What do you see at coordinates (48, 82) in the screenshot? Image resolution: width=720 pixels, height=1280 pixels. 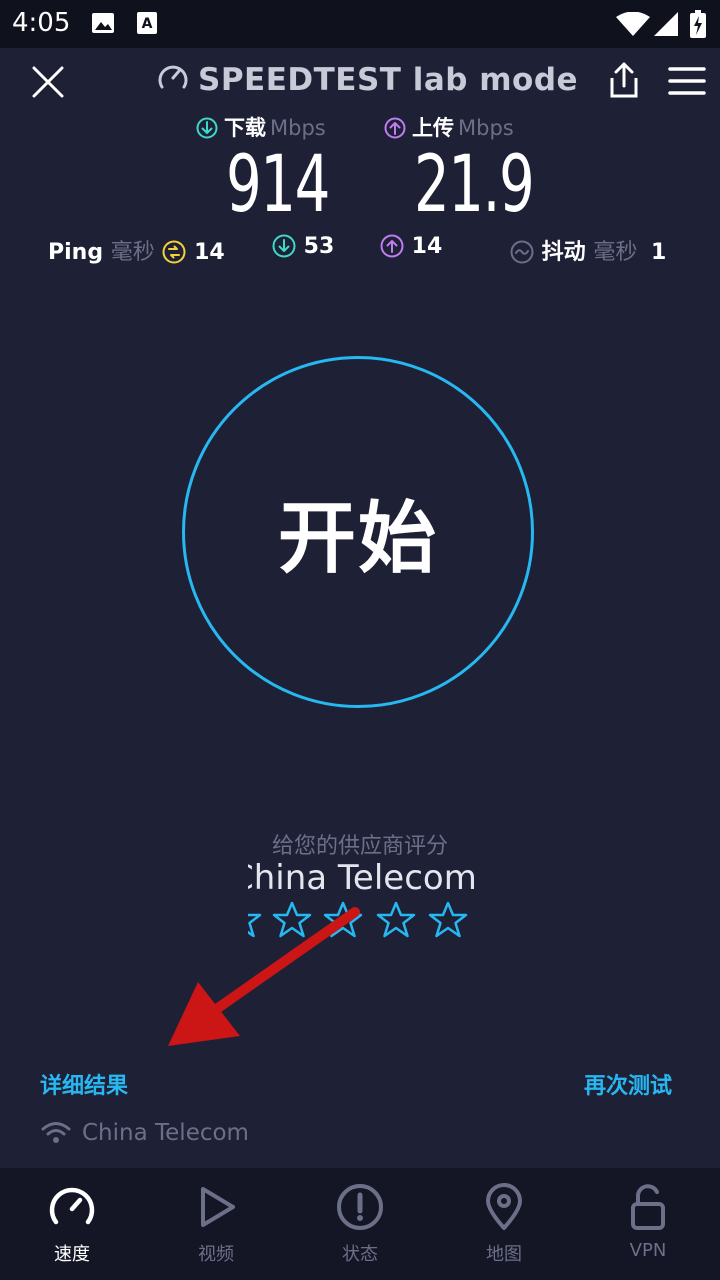 I see `close-button` at bounding box center [48, 82].